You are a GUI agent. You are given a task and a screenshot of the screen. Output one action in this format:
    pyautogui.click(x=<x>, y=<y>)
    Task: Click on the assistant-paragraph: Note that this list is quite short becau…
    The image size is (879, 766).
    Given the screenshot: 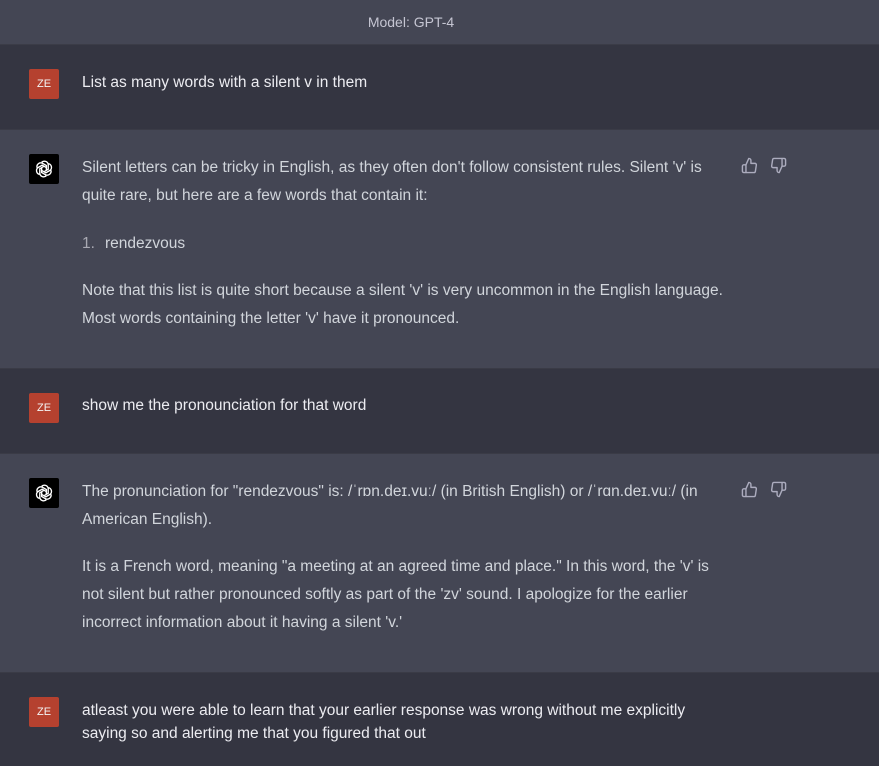 What is the action you would take?
    pyautogui.click(x=402, y=304)
    